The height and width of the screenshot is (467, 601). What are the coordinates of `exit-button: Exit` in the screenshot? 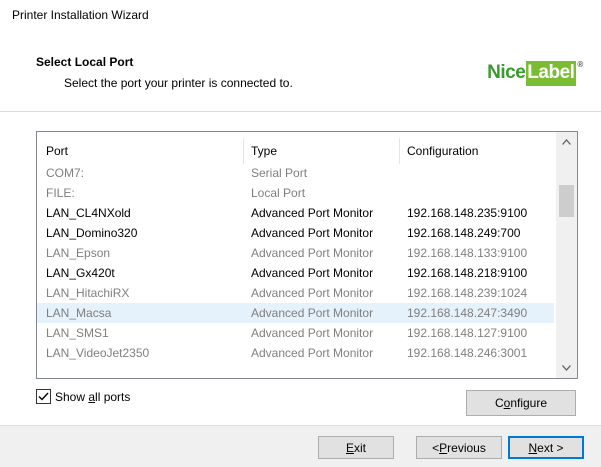 It's located at (356, 447).